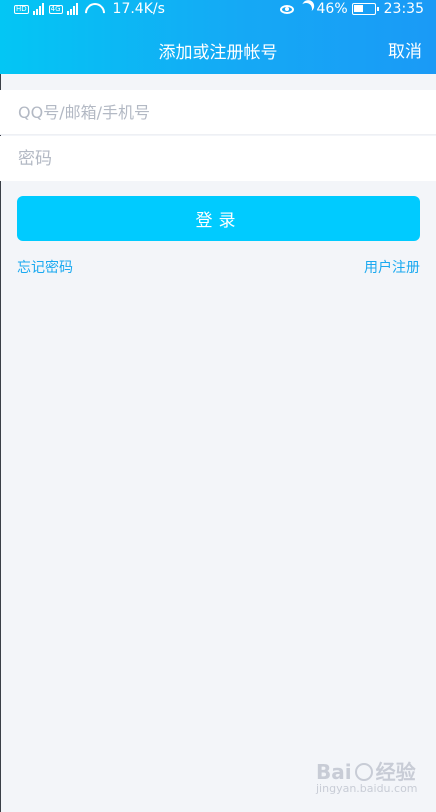 Image resolution: width=436 pixels, height=812 pixels. What do you see at coordinates (358, 8) in the screenshot?
I see `battery-fill` at bounding box center [358, 8].